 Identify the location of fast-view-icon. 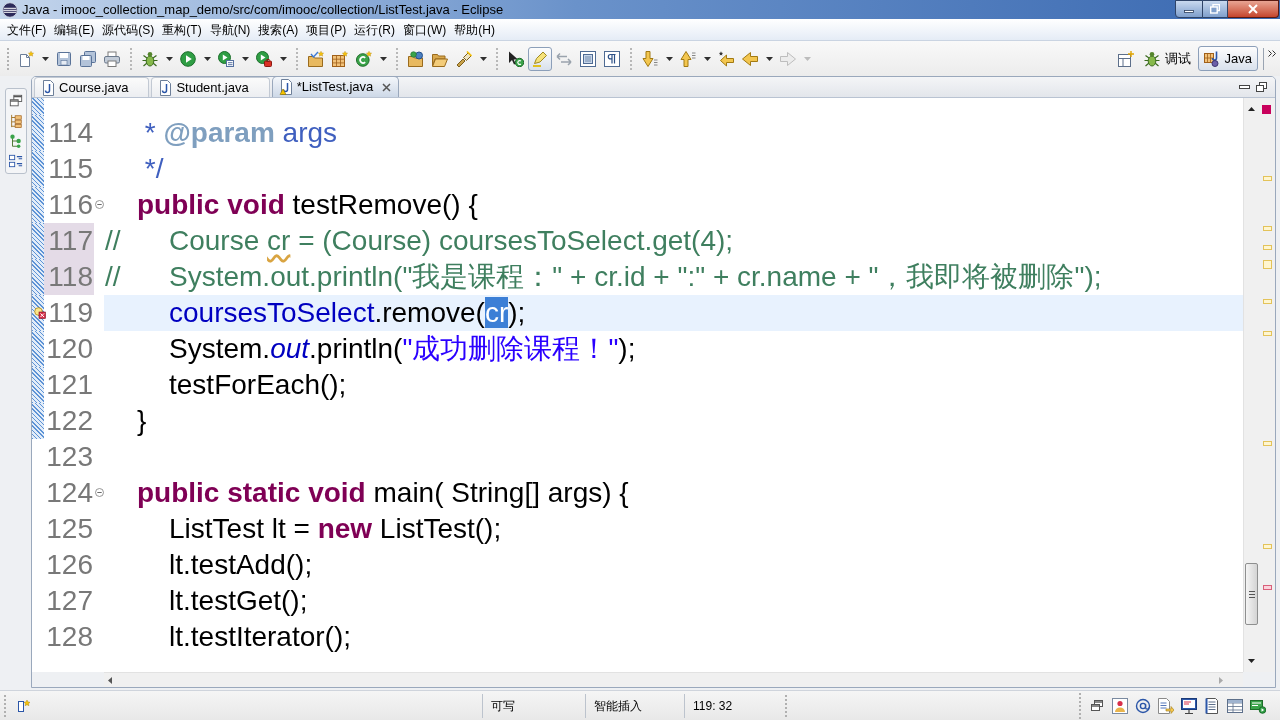
(24, 705).